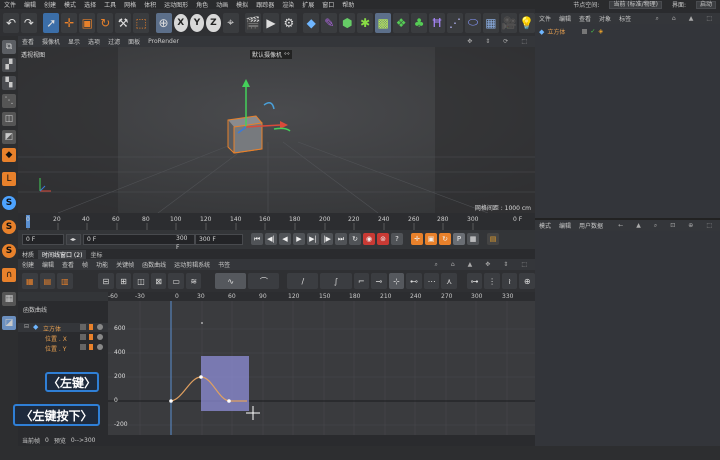 Image resolution: width=720 pixels, height=460 pixels. Describe the element at coordinates (383, 22) in the screenshot. I see `deformer-button: ▩` at that location.